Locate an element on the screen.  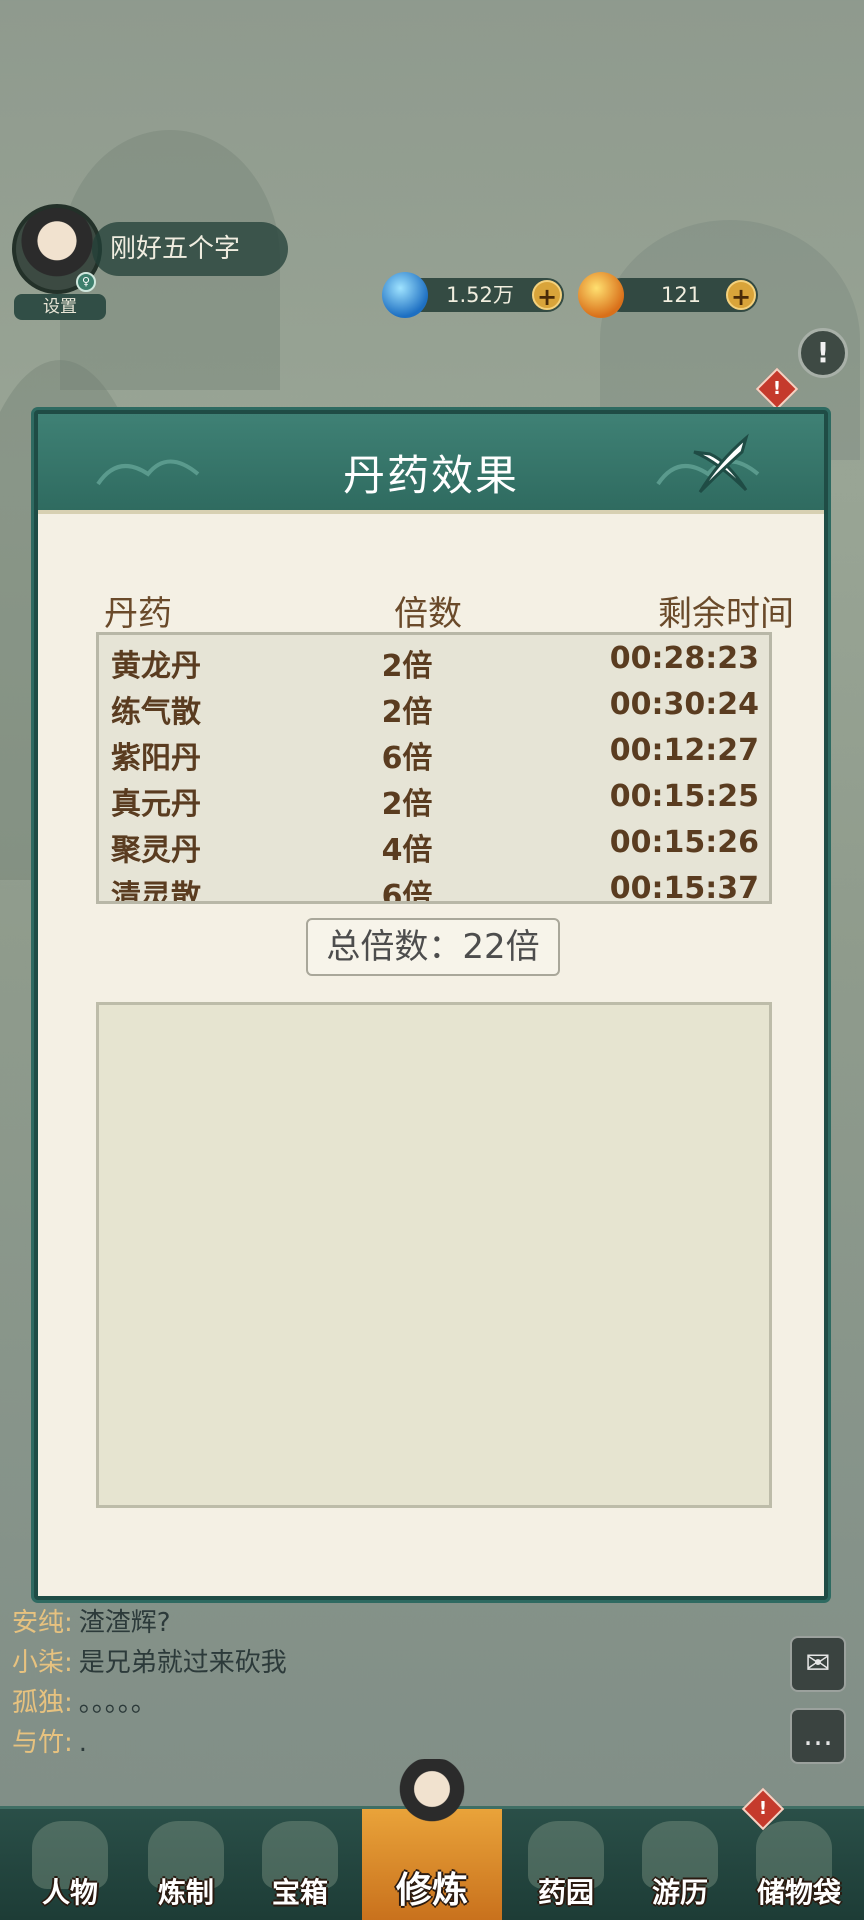
pill-name: 清灵散 is located at coordinates (156, 891).